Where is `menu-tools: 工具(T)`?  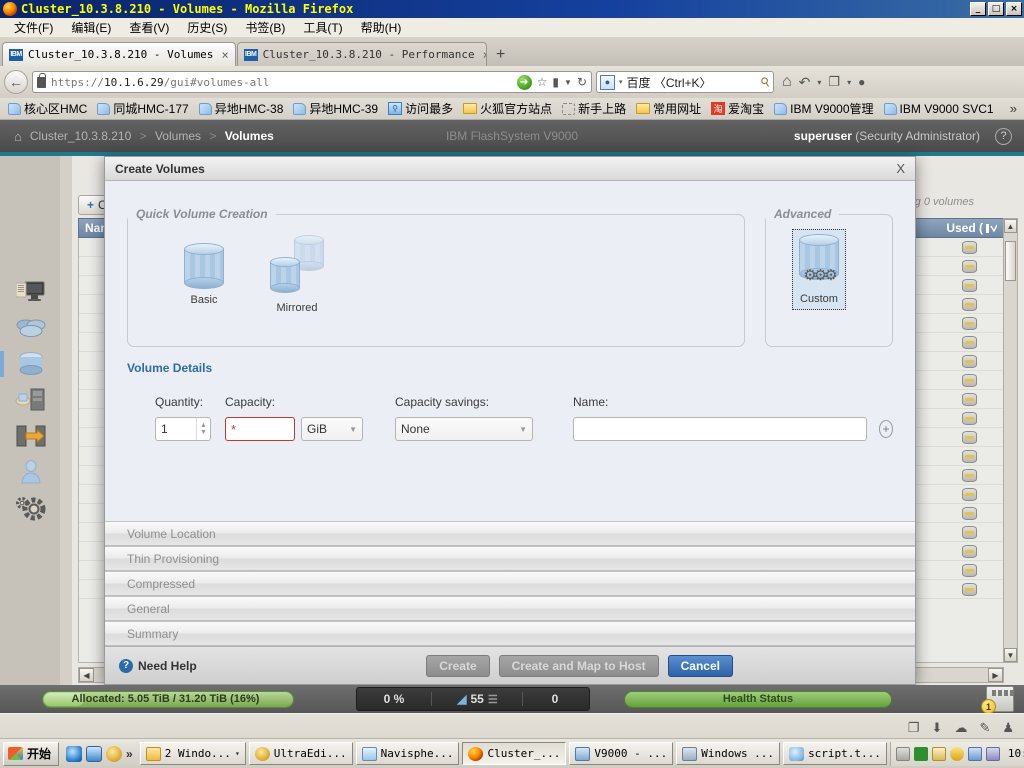 menu-tools: 工具(T) is located at coordinates (322, 27).